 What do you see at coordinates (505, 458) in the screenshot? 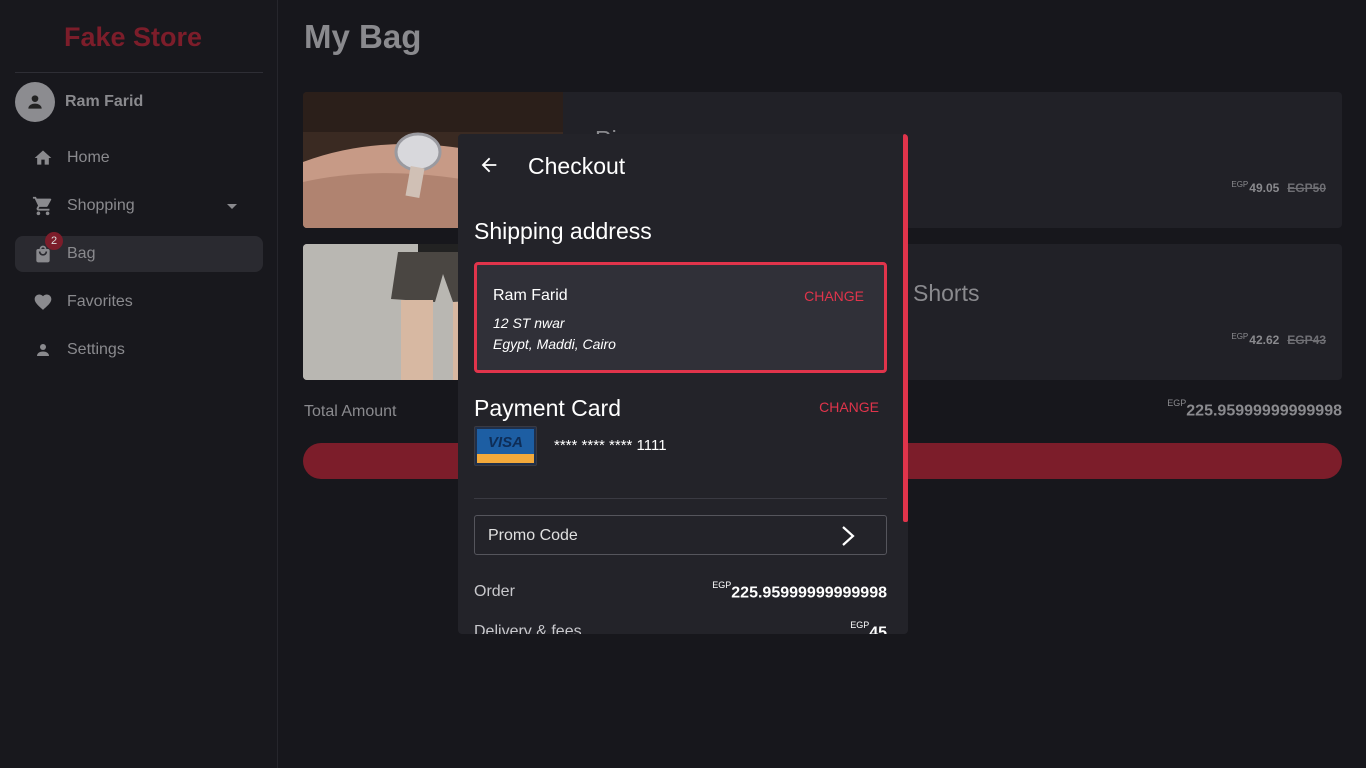
I see `card-stripe` at bounding box center [505, 458].